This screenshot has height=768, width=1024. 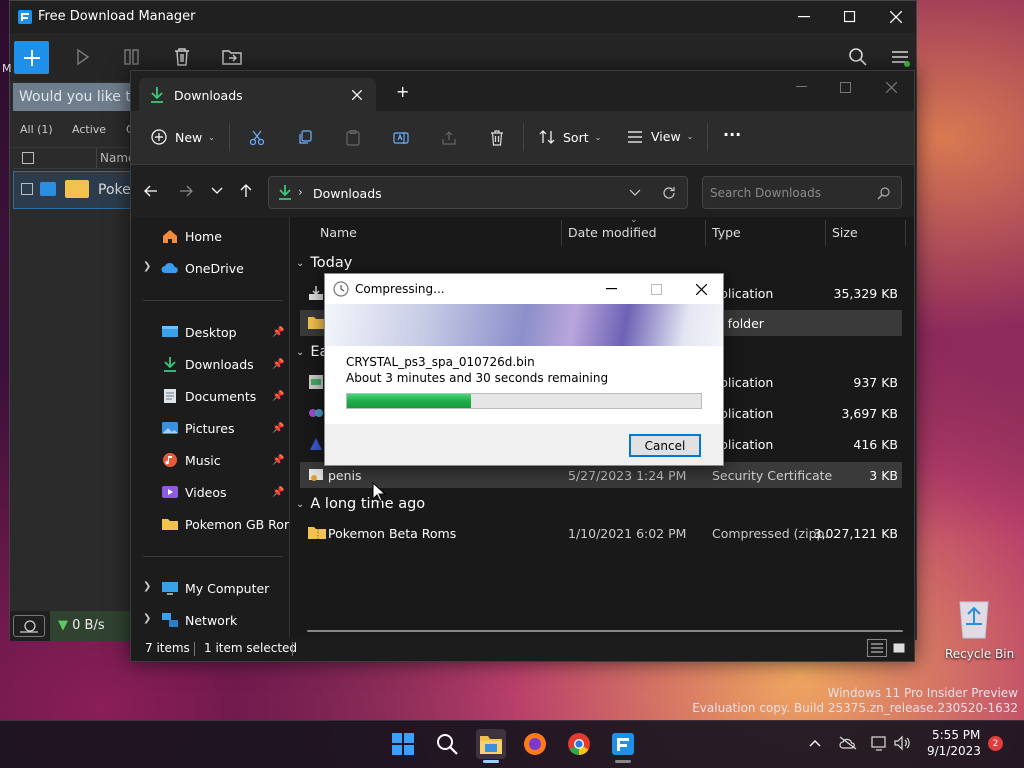 I want to click on explorer-maximize-button, so click(x=845, y=87).